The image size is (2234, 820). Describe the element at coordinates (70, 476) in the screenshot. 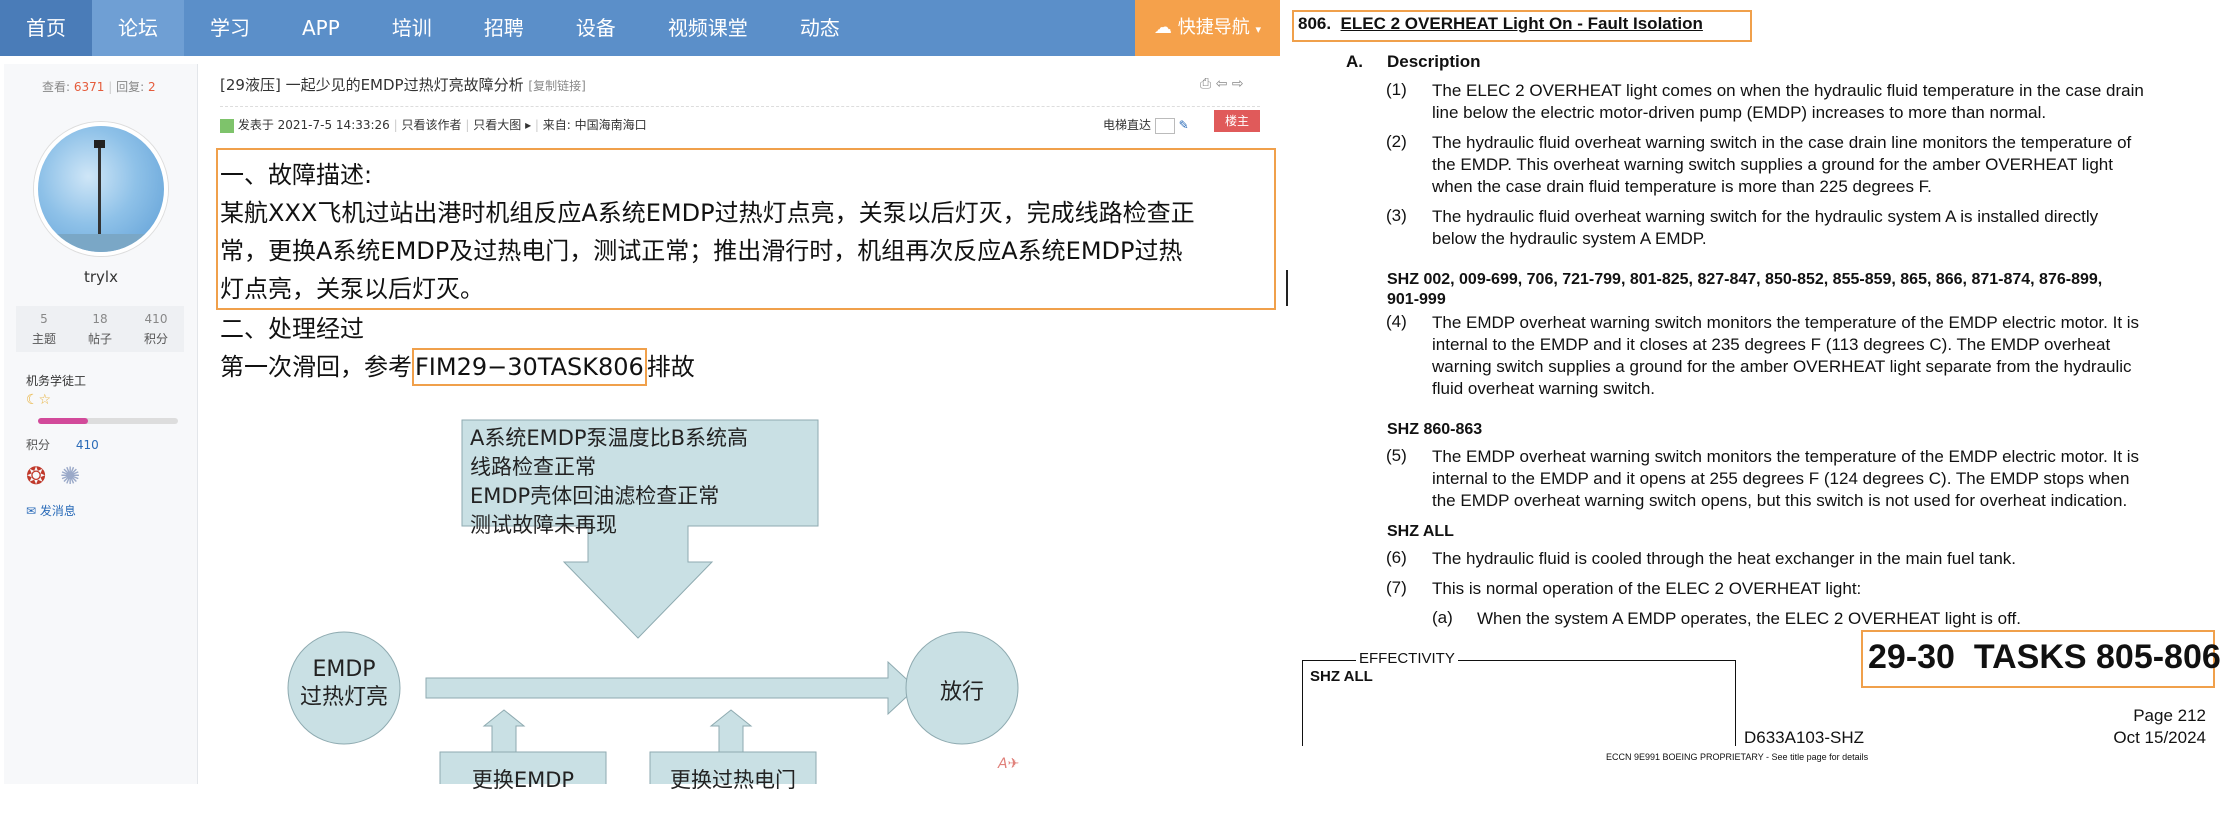

I see `badge-icon: ✺` at that location.